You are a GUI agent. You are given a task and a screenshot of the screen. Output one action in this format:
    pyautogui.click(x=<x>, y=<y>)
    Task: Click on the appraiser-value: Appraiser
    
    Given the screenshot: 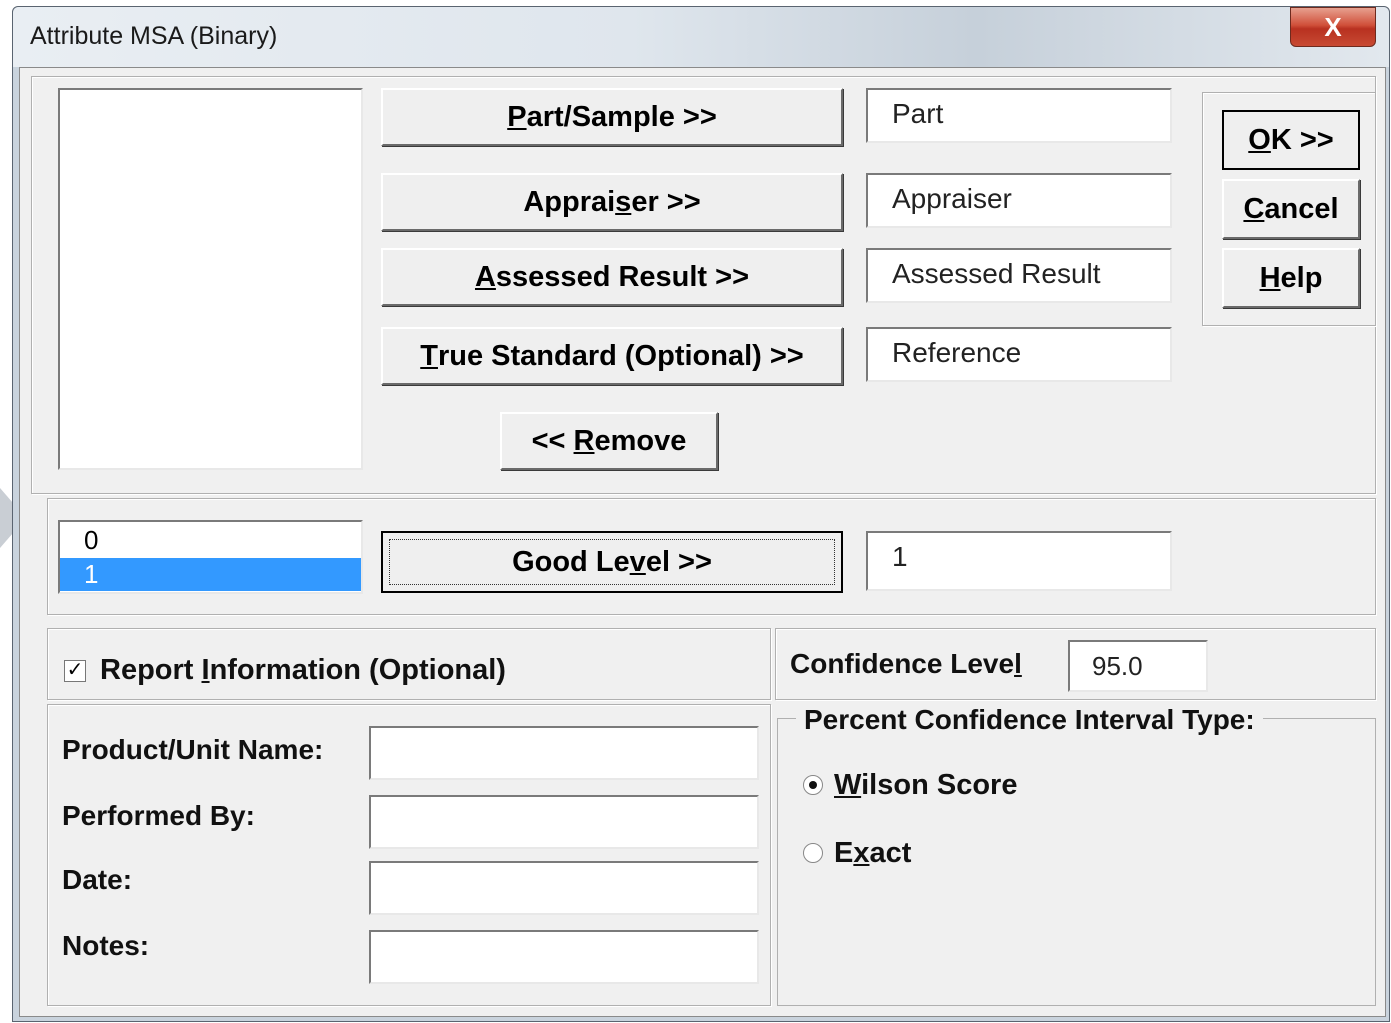 What is the action you would take?
    pyautogui.click(x=952, y=198)
    